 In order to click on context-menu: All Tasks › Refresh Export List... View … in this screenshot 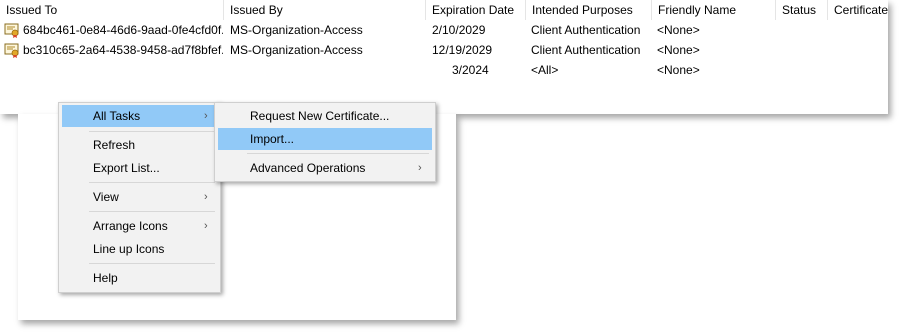, I will do `click(139, 197)`.